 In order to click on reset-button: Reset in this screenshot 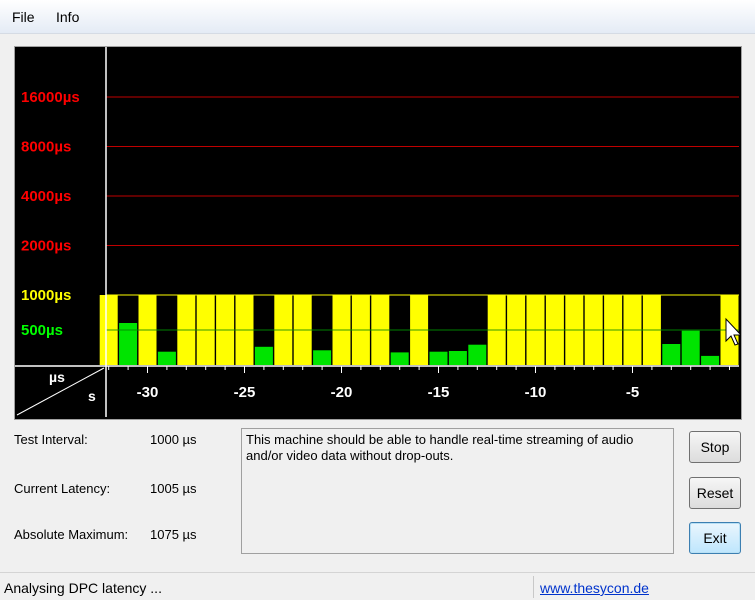, I will do `click(715, 493)`.